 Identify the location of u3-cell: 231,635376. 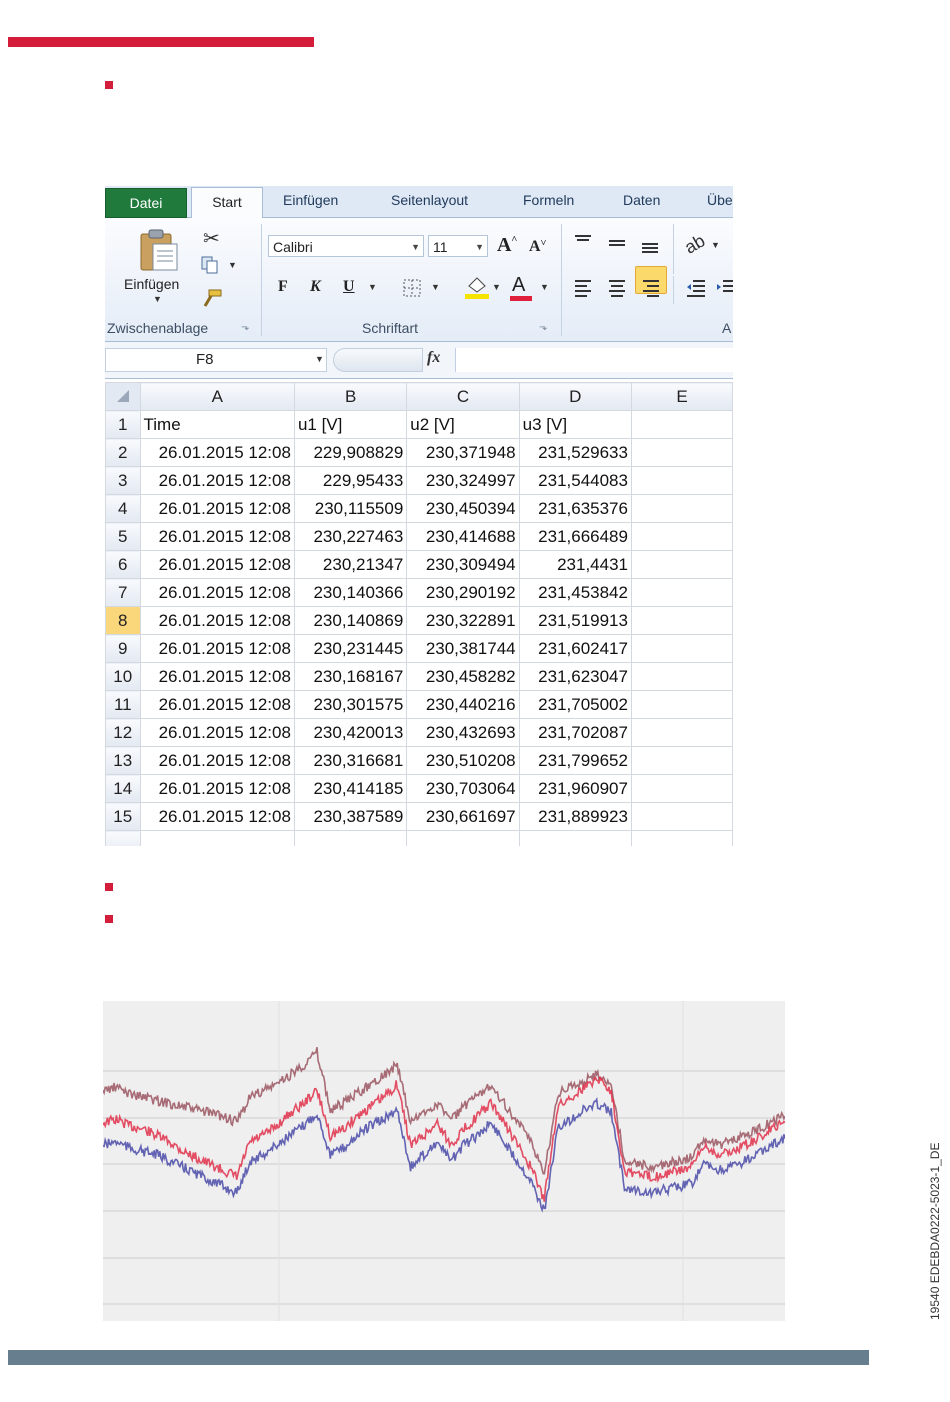
(575, 508).